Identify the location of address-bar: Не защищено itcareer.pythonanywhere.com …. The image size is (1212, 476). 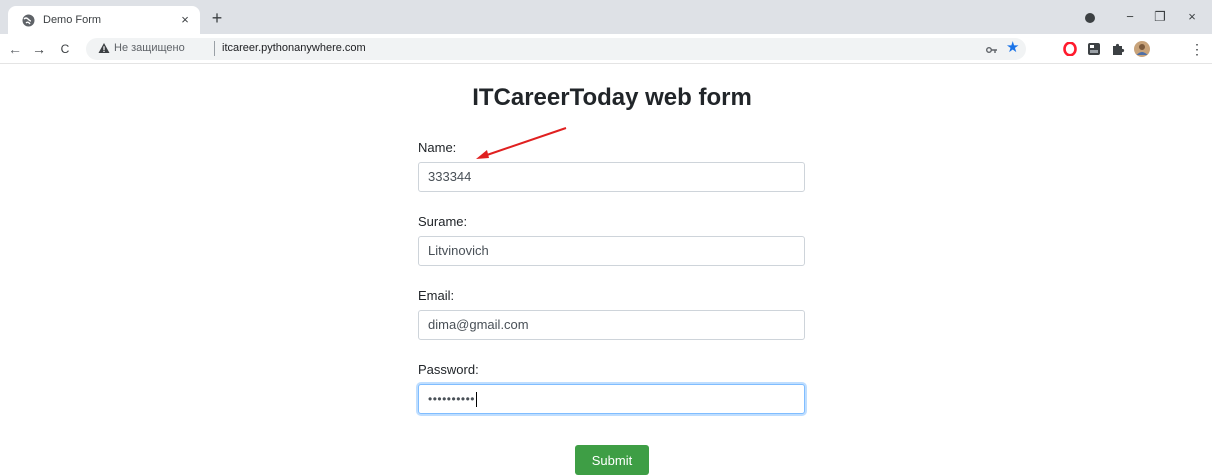
(556, 49).